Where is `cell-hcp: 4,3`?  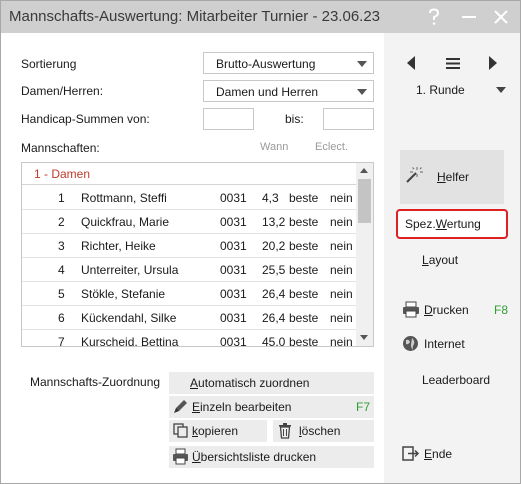 cell-hcp: 4,3 is located at coordinates (270, 198).